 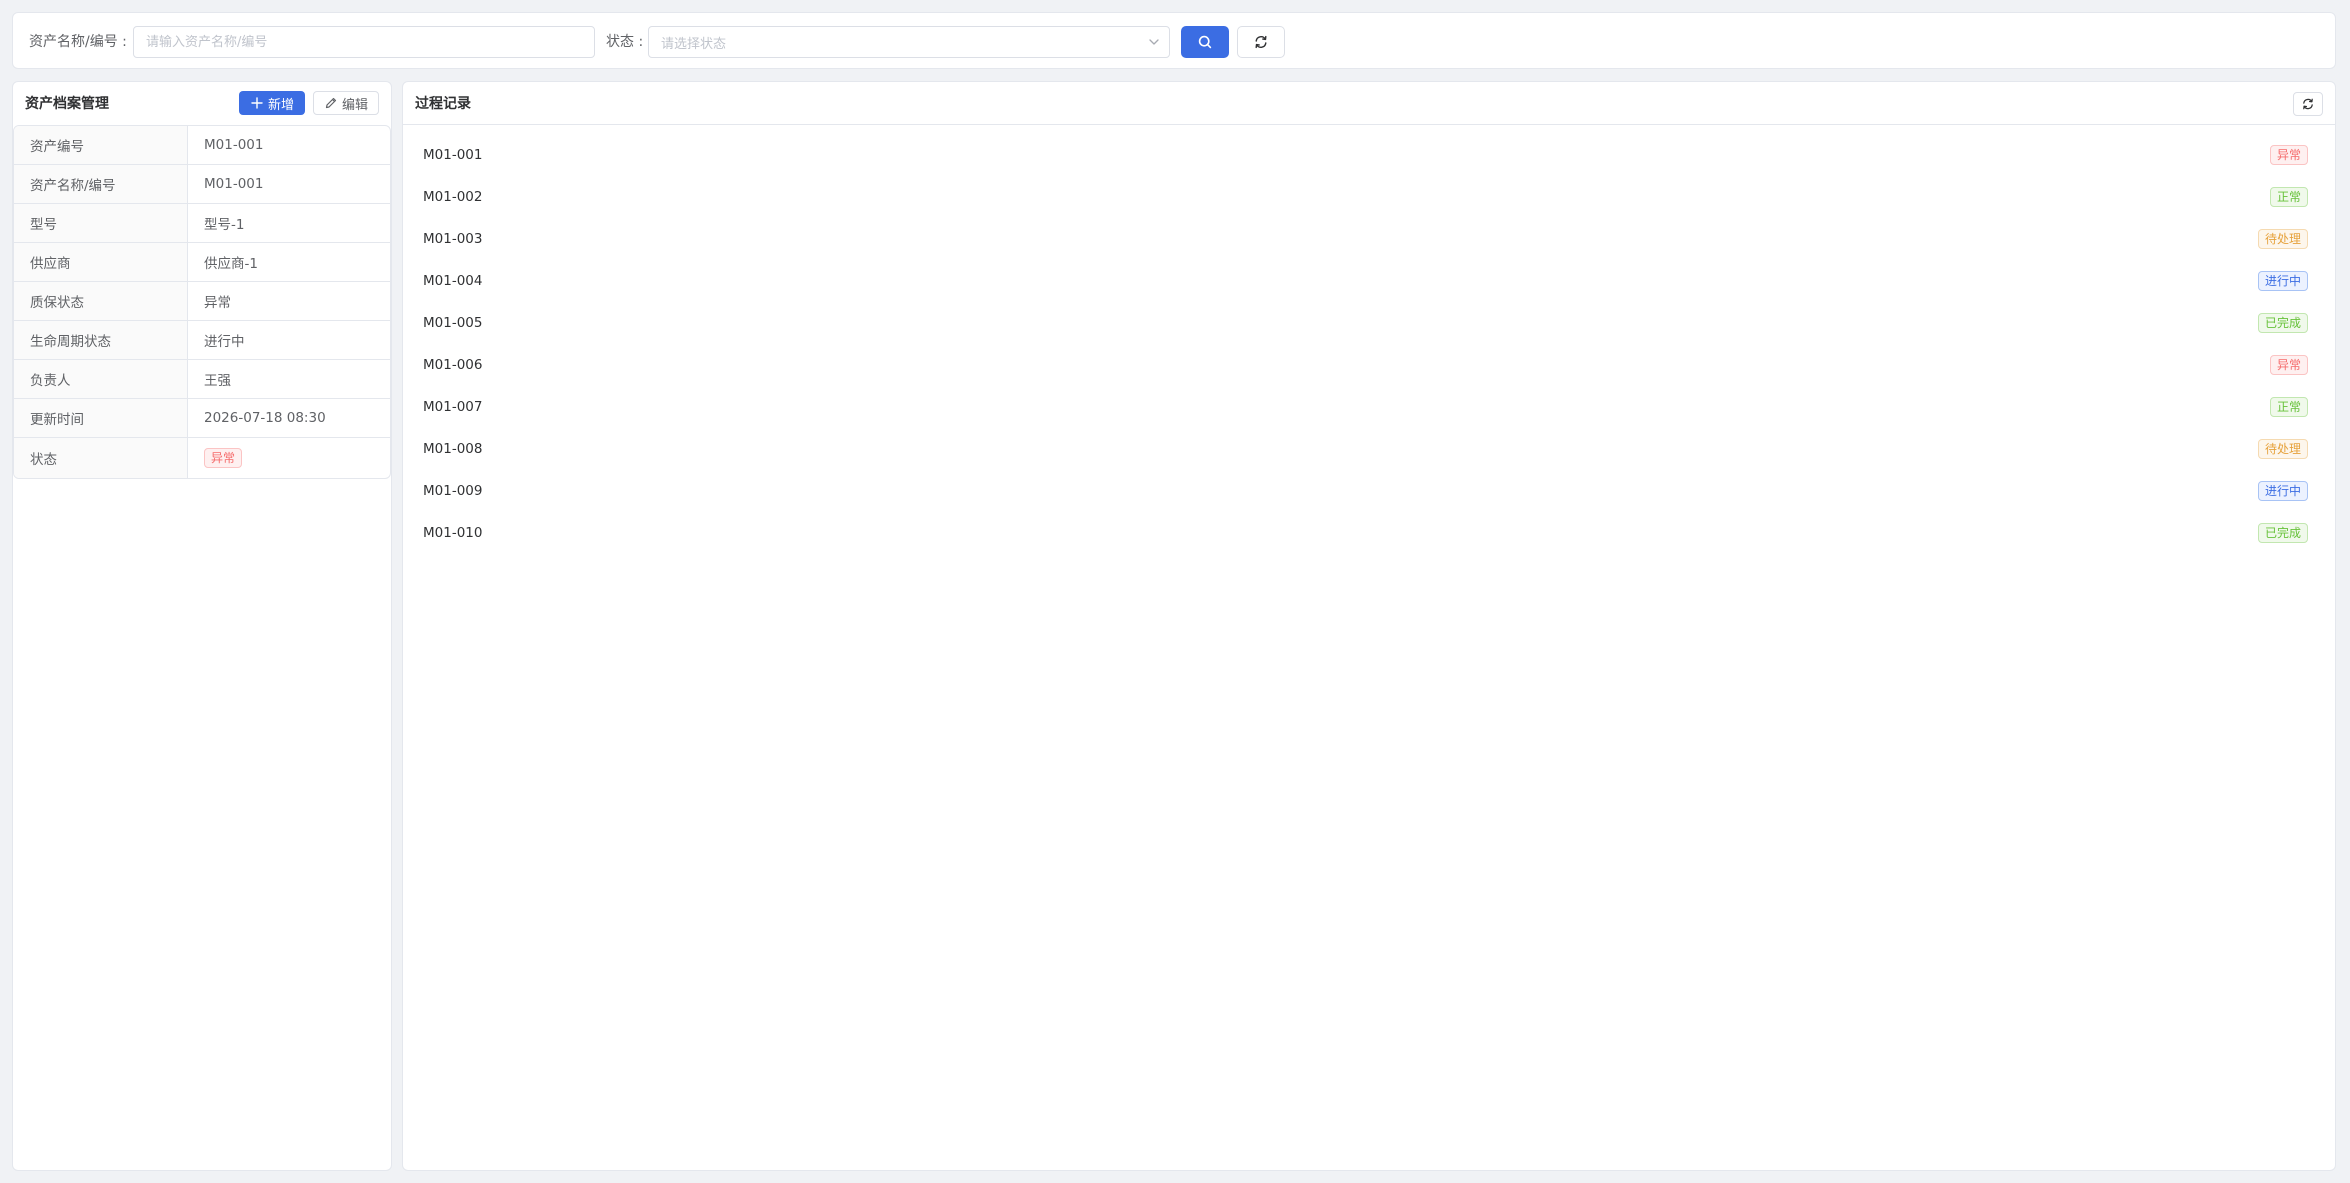 What do you see at coordinates (453, 365) in the screenshot?
I see `record-id: M01-006` at bounding box center [453, 365].